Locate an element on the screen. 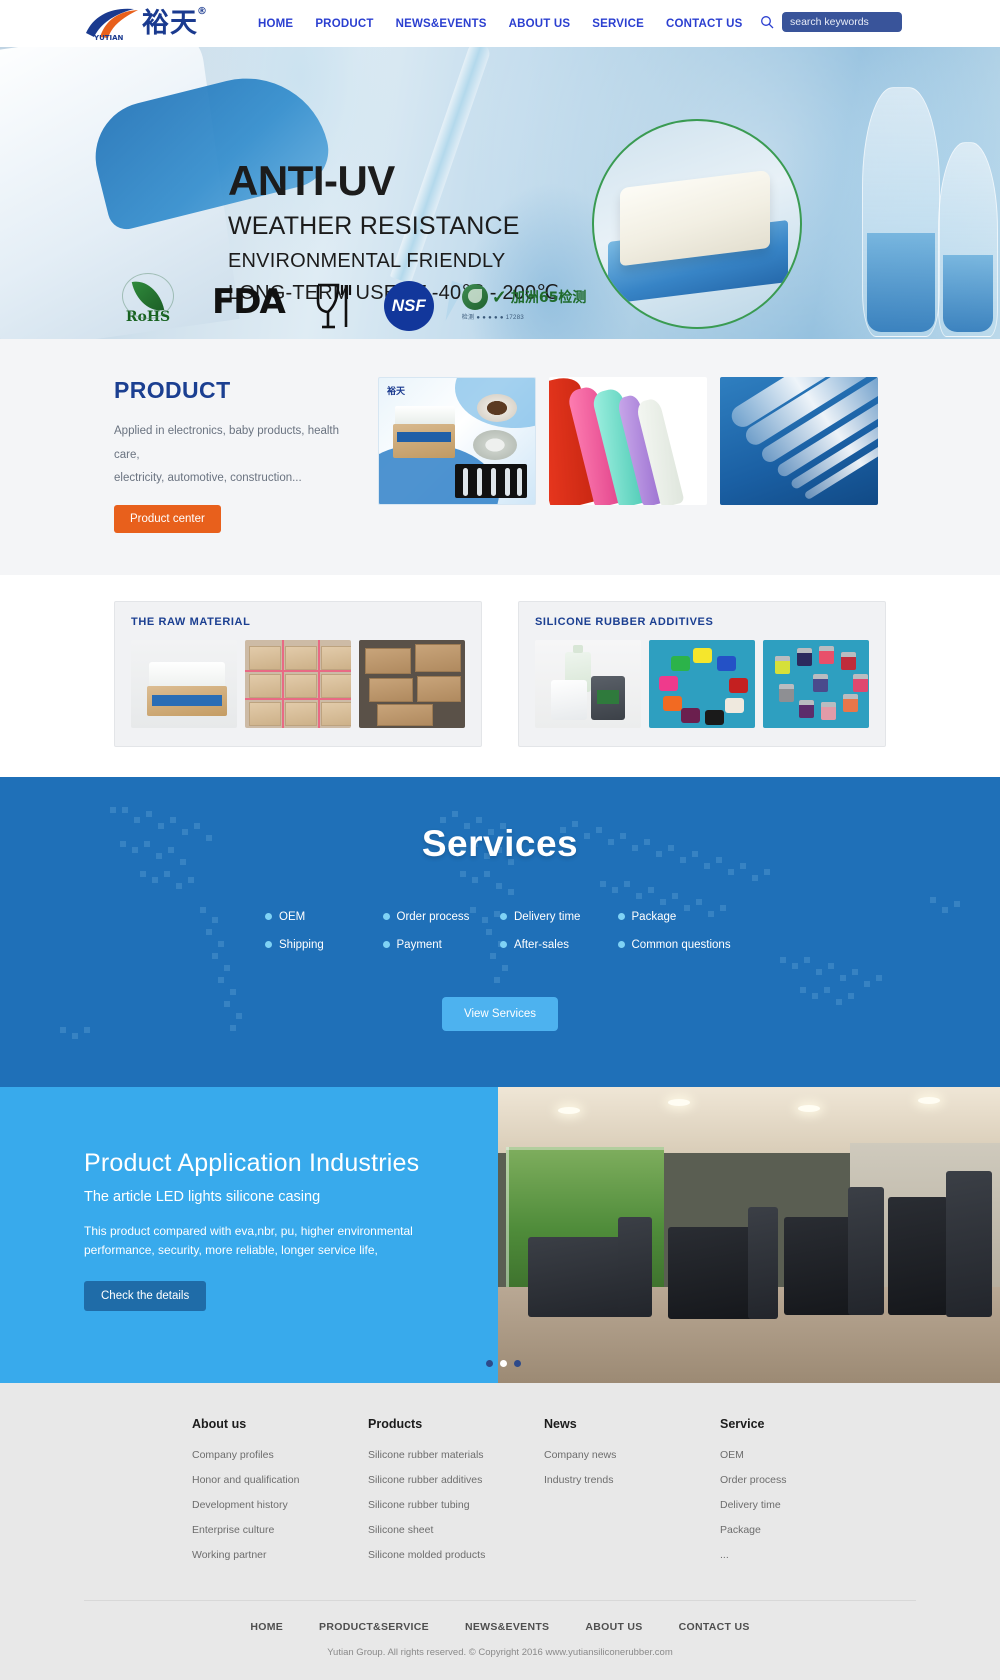 The image size is (1000, 1680). service-item-oem: OEM is located at coordinates (324, 917).